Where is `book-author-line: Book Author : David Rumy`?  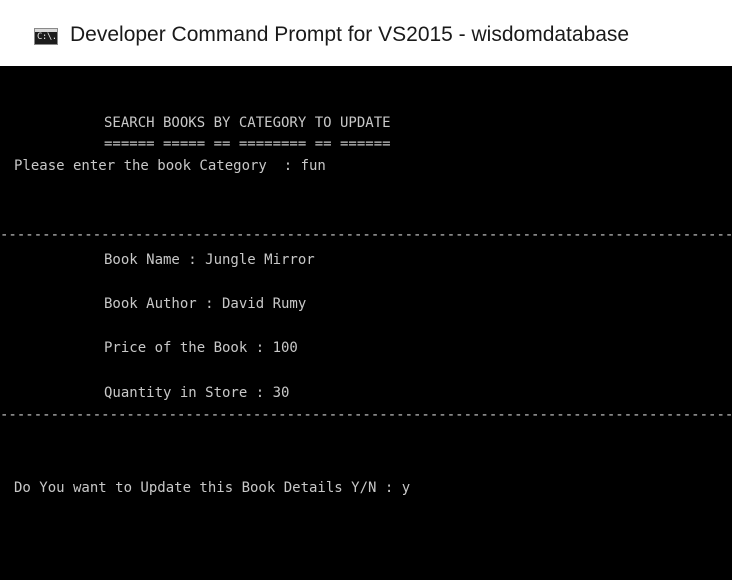
book-author-line: Book Author : David Rumy is located at coordinates (205, 304).